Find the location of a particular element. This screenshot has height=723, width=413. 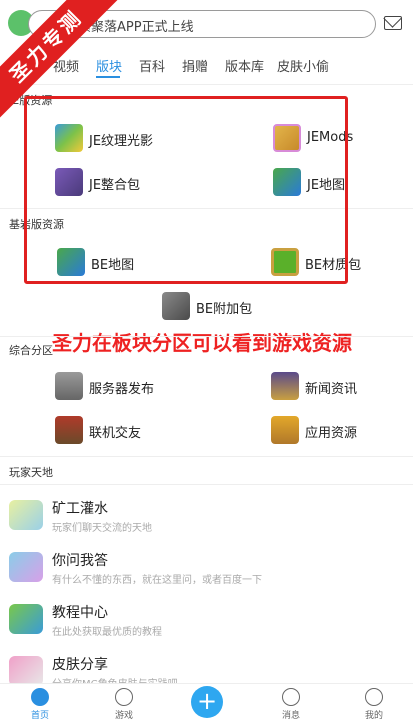

active-tab-indicator is located at coordinates (108, 77).